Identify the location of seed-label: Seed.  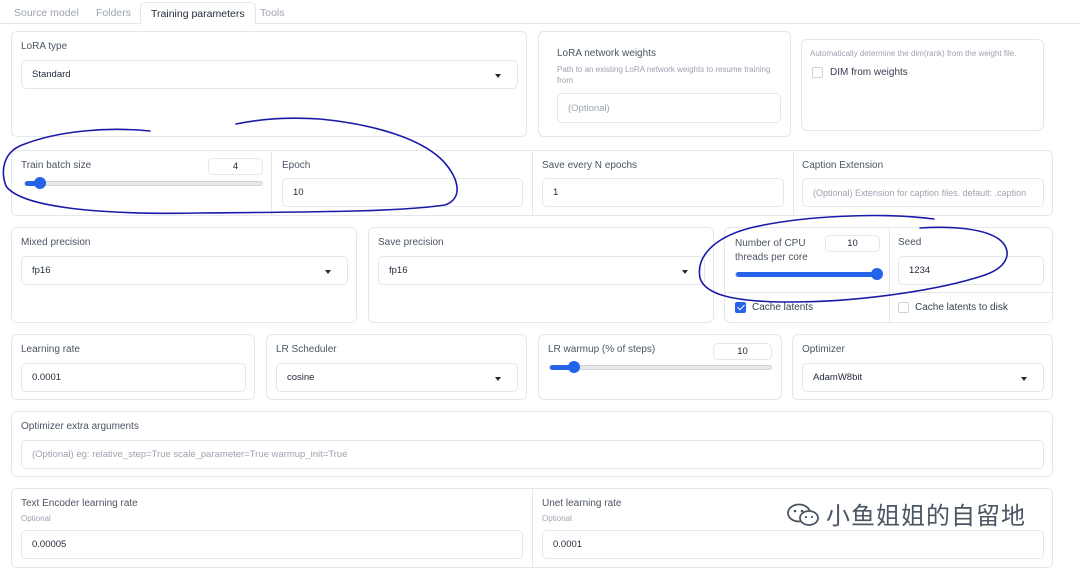
(910, 242).